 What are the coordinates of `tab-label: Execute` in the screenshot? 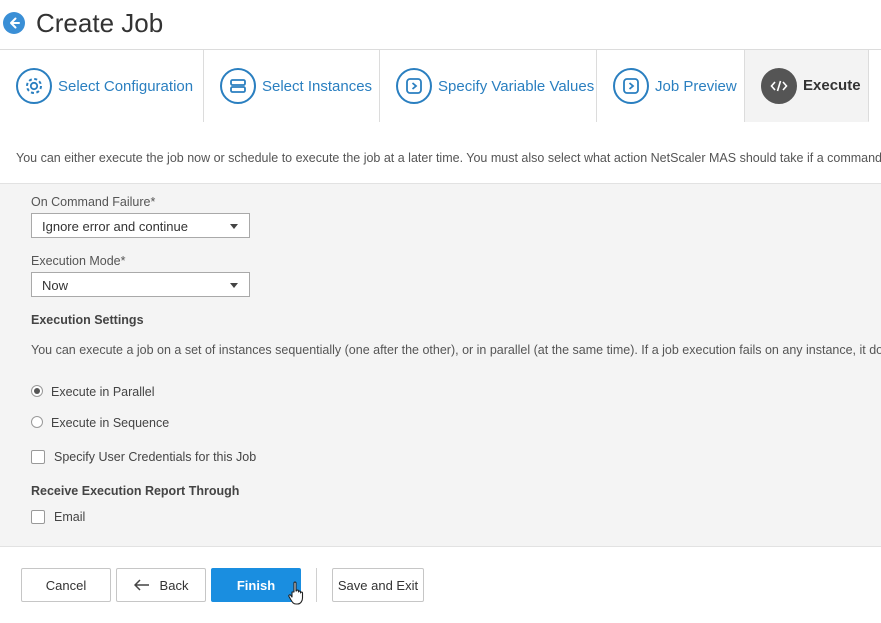 It's located at (832, 85).